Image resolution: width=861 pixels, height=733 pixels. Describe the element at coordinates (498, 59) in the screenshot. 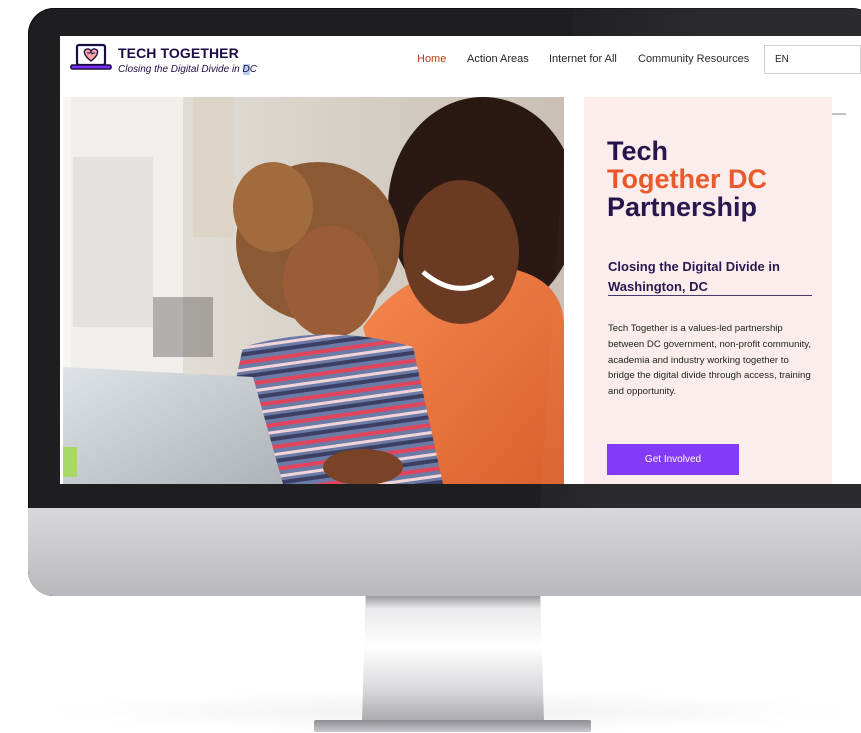

I see `nav-action-areas: Action Areas` at that location.